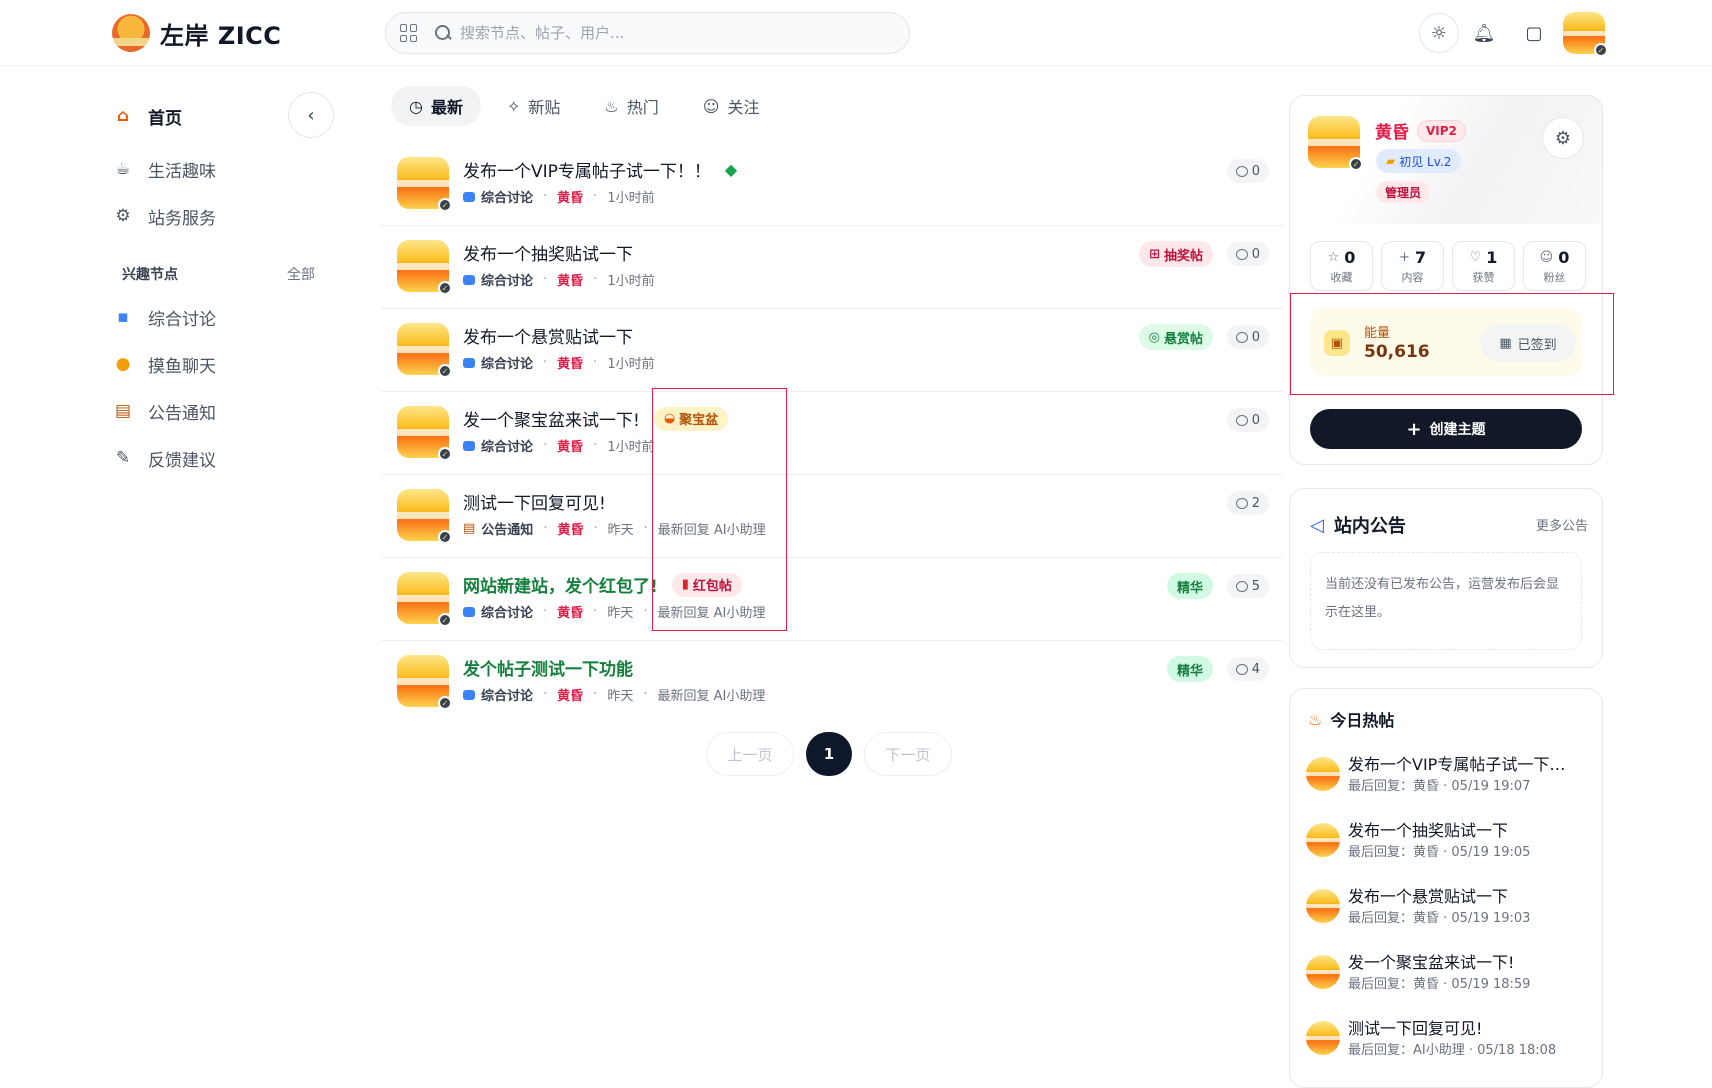  Describe the element at coordinates (221, 35) in the screenshot. I see `logo-text: 左岸 ZICC` at that location.